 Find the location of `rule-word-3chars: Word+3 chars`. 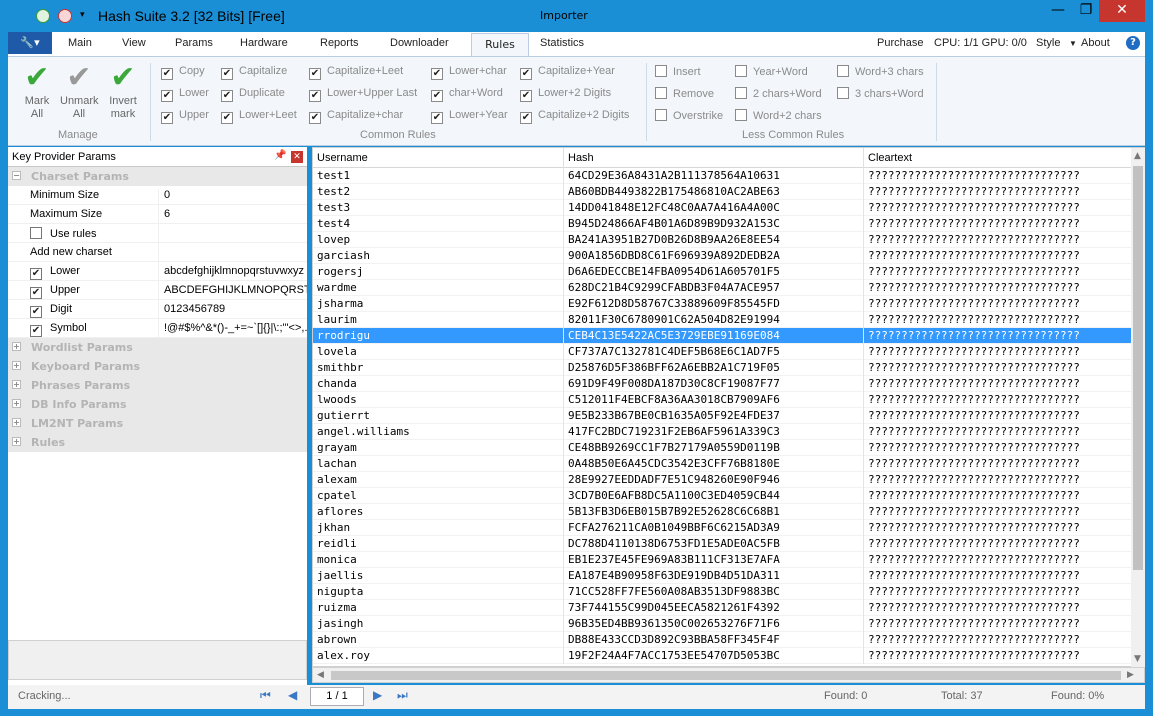

rule-word-3chars: Word+3 chars is located at coordinates (880, 73).